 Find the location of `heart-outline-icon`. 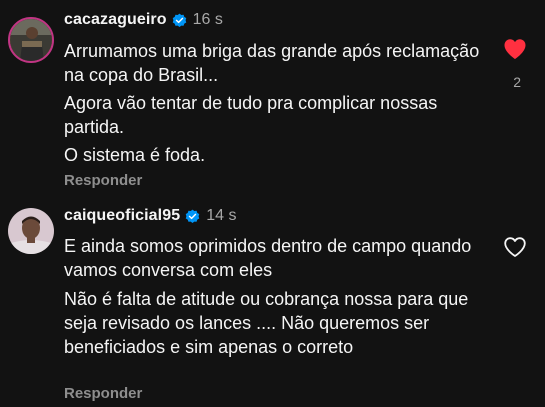

heart-outline-icon is located at coordinates (515, 247).